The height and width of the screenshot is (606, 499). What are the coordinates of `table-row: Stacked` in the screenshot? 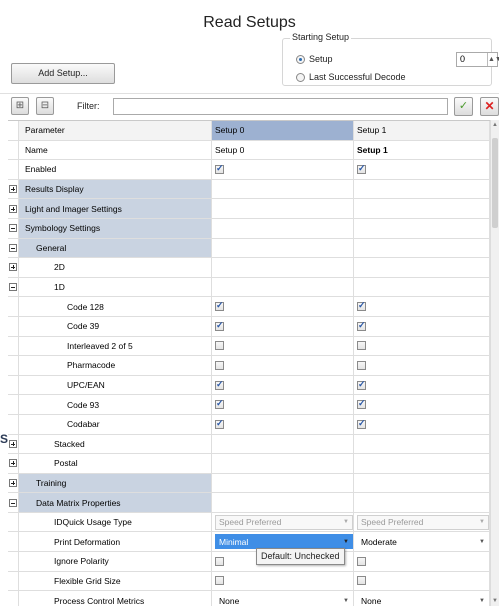 It's located at (249, 444).